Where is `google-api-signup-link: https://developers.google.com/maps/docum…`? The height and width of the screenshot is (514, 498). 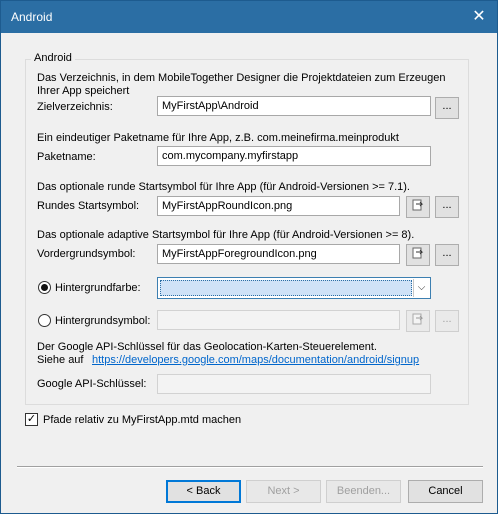
google-api-signup-link: https://developers.google.com/maps/docum… is located at coordinates (255, 360).